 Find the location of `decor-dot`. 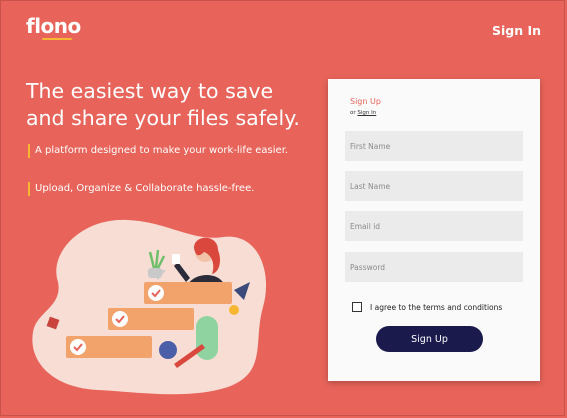

decor-dot is located at coordinates (234, 310).